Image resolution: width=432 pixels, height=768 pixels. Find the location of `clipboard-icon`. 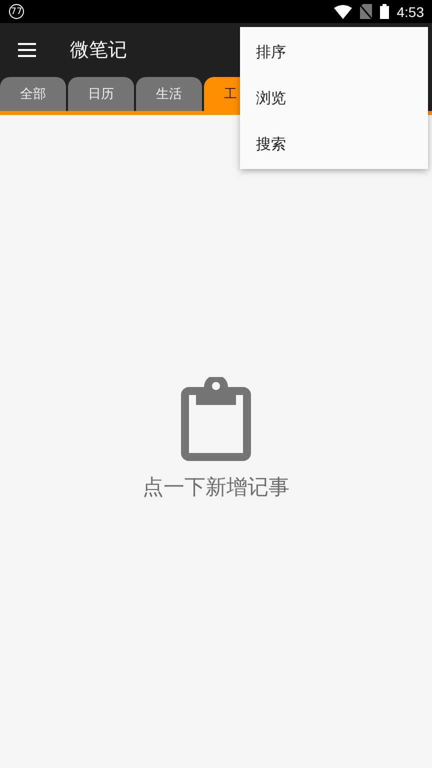

clipboard-icon is located at coordinates (216, 419).